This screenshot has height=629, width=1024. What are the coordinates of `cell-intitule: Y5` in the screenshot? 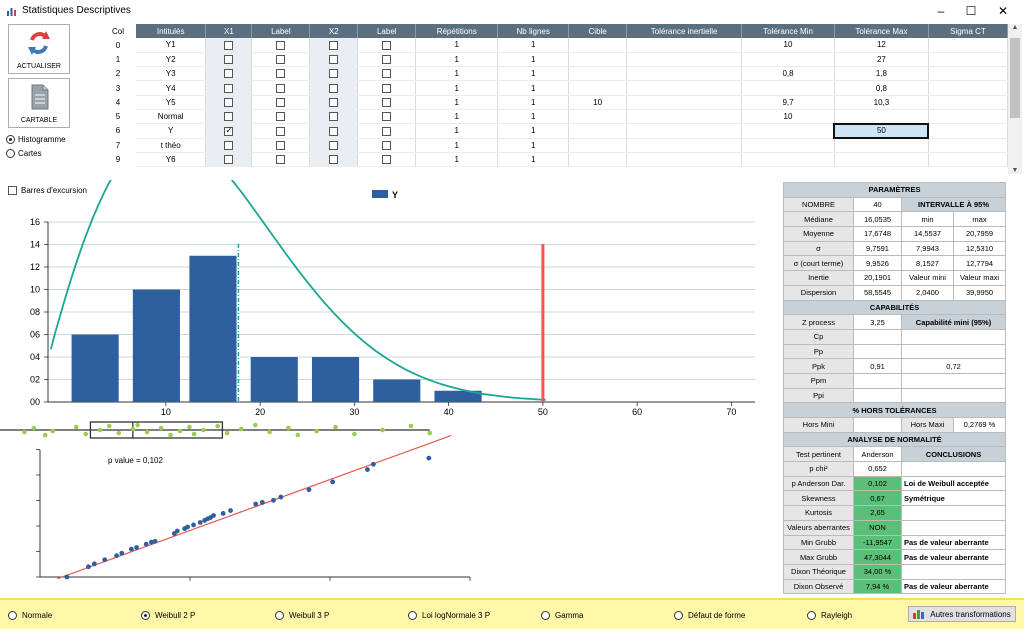 It's located at (171, 102).